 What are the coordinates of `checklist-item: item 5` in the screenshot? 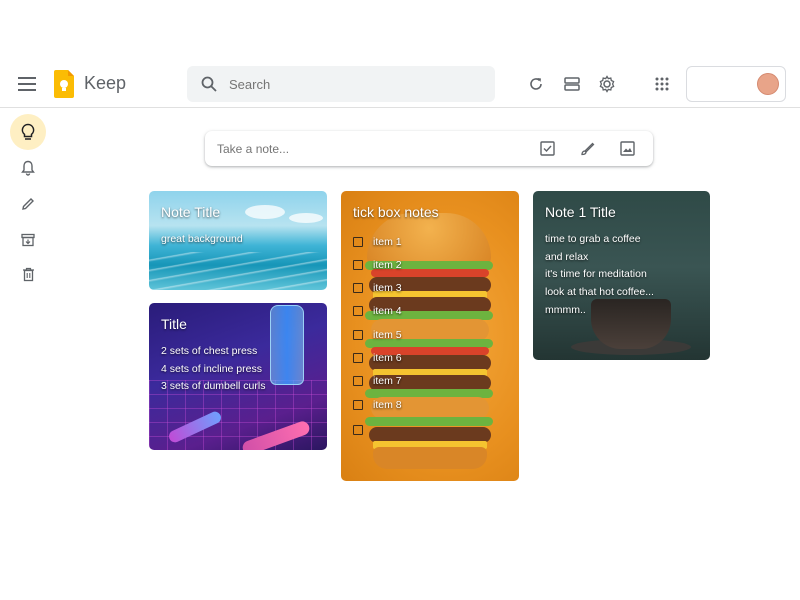 It's located at (377, 335).